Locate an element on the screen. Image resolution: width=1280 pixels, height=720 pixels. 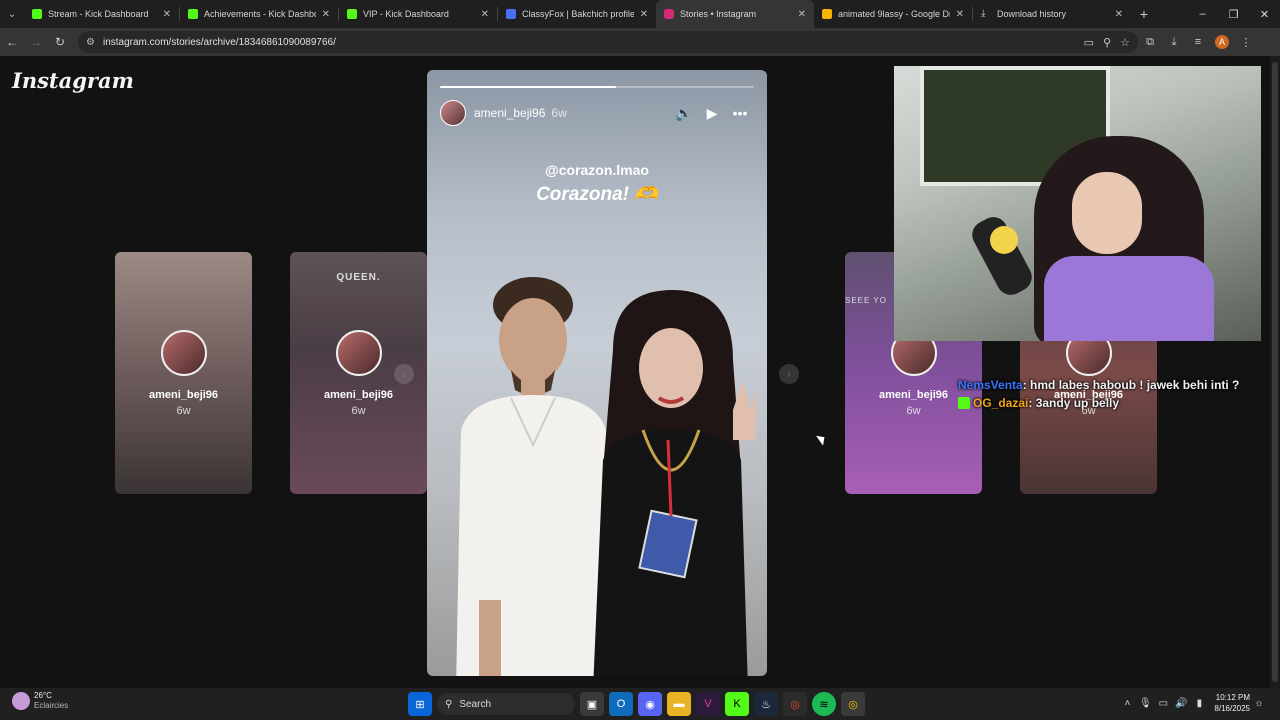
tab-label: Achievements - Kick Dashboard is located at coordinates (260, 14).